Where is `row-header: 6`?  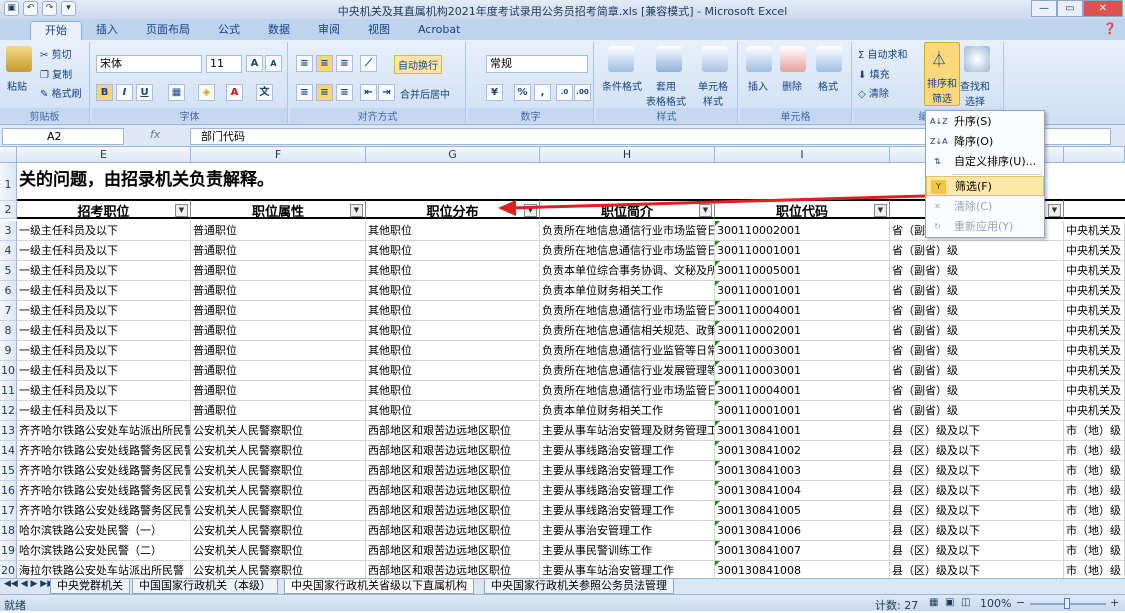 row-header: 6 is located at coordinates (8, 291).